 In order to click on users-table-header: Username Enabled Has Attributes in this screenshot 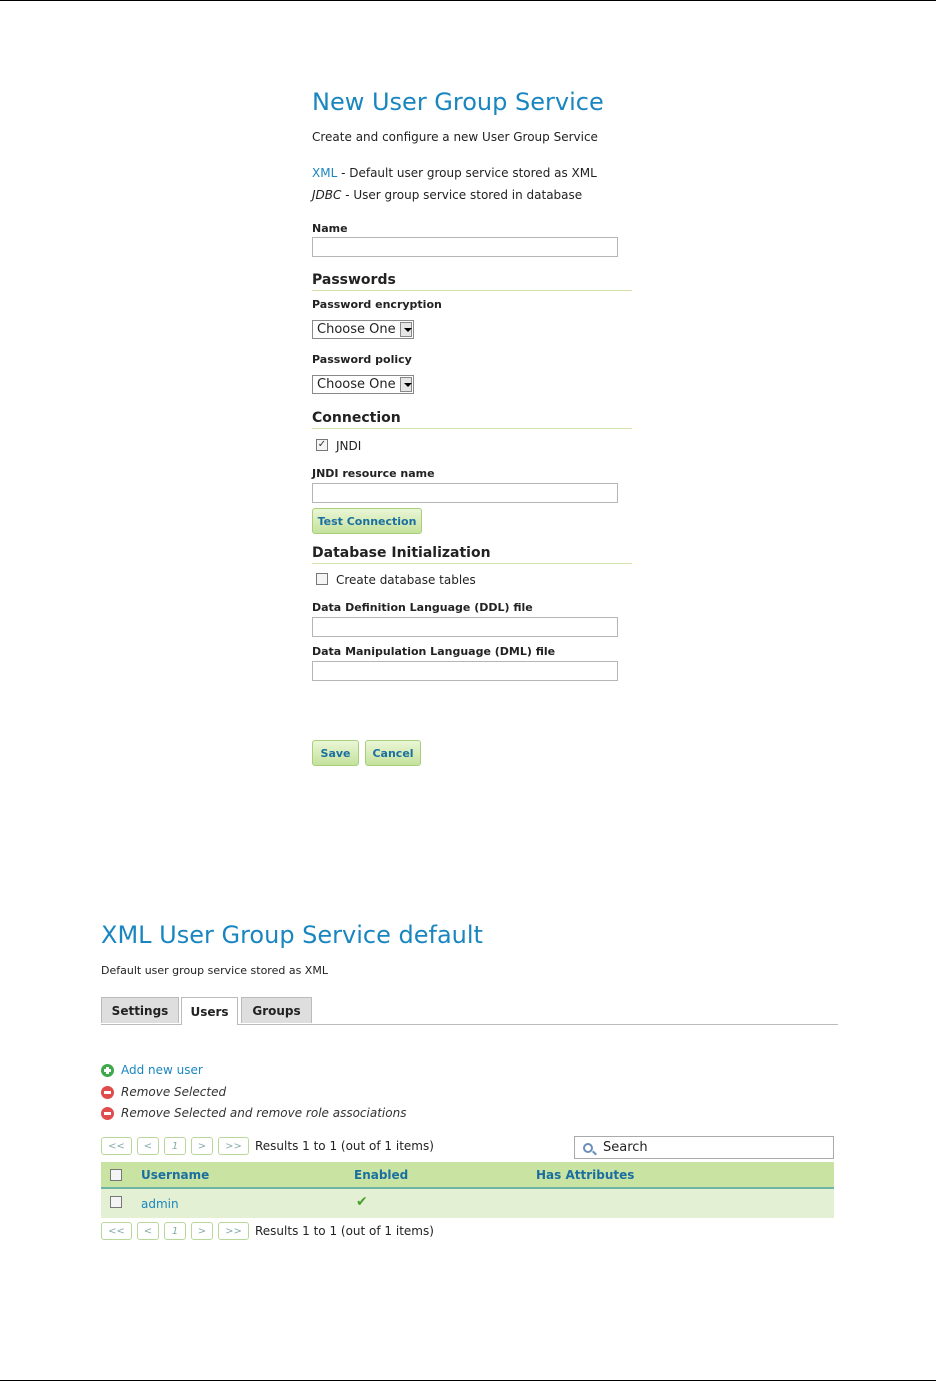, I will do `click(467, 1175)`.